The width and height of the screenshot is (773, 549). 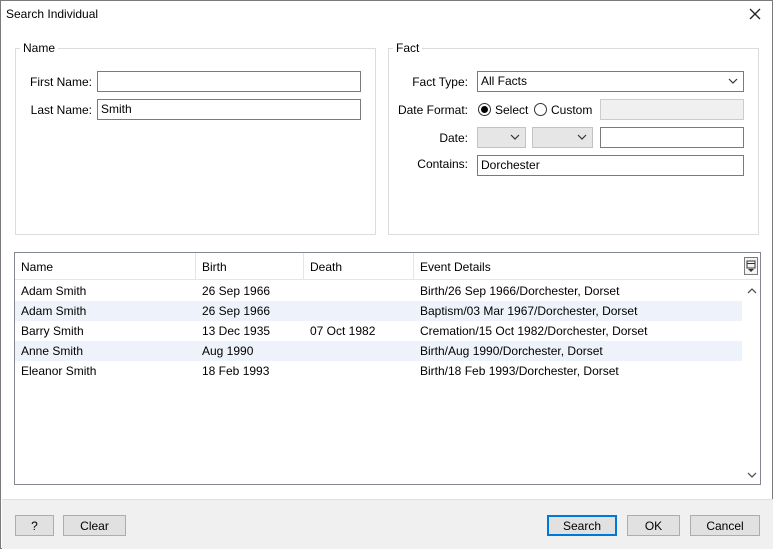 What do you see at coordinates (94, 525) in the screenshot?
I see `clear-button: Clear` at bounding box center [94, 525].